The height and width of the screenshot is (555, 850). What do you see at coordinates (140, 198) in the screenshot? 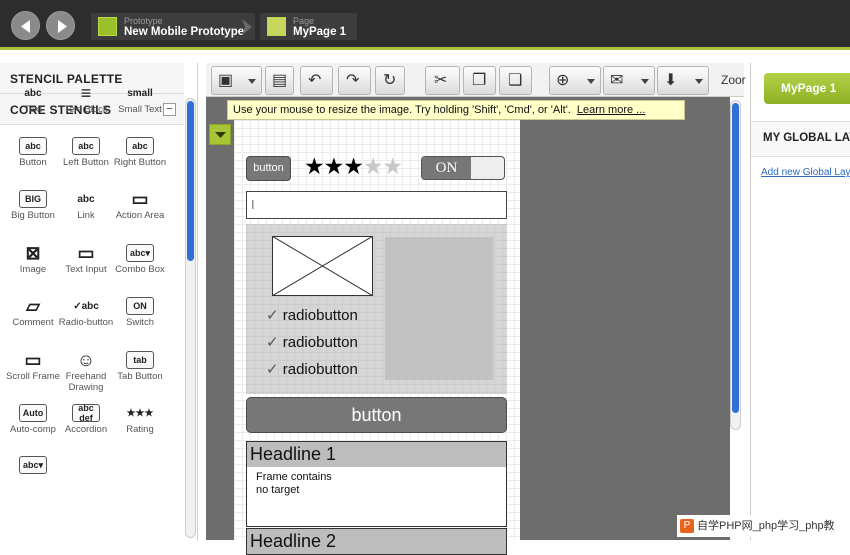
I see `stencil-icon: ▭` at bounding box center [140, 198].